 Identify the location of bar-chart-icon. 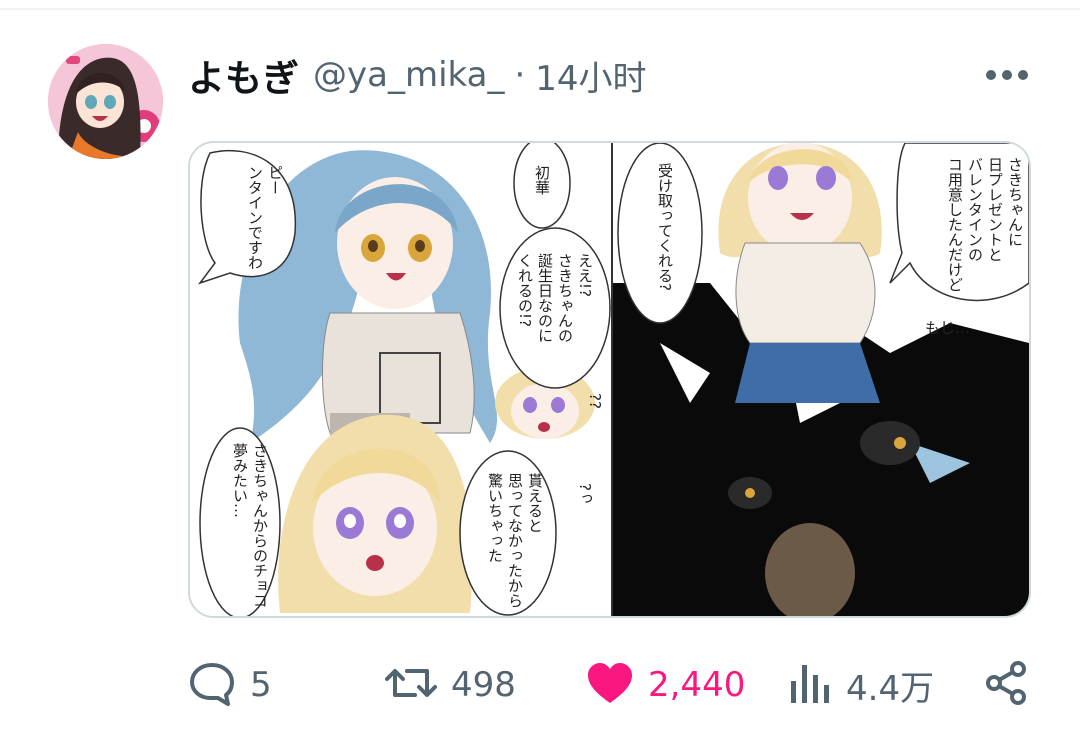
(810, 685).